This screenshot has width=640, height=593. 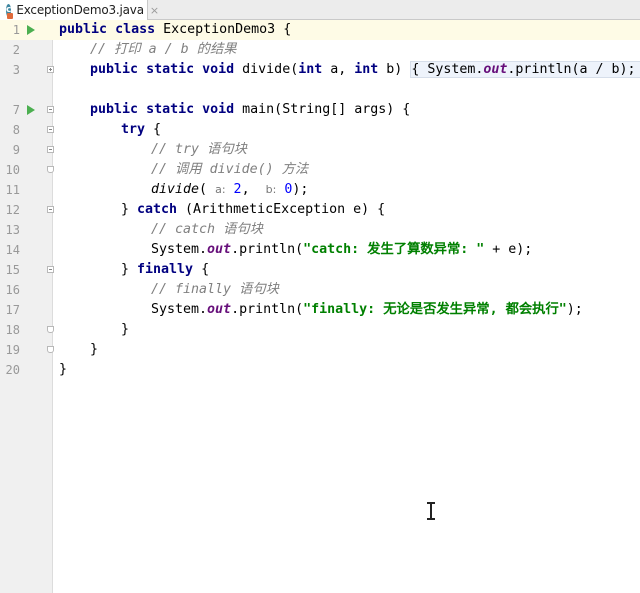 I want to click on line-number: 20, so click(x=12, y=370).